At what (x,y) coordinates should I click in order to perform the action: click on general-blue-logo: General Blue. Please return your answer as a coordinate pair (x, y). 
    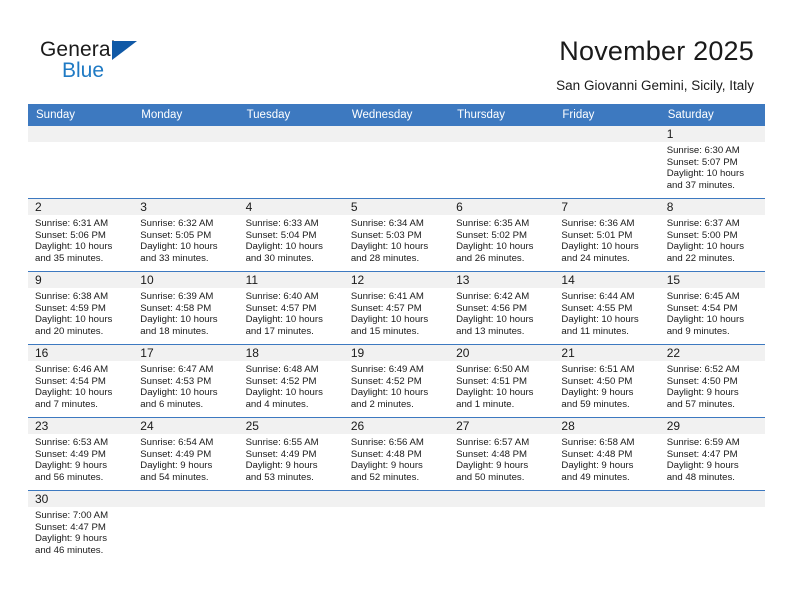
    Looking at the image, I should click on (105, 62).